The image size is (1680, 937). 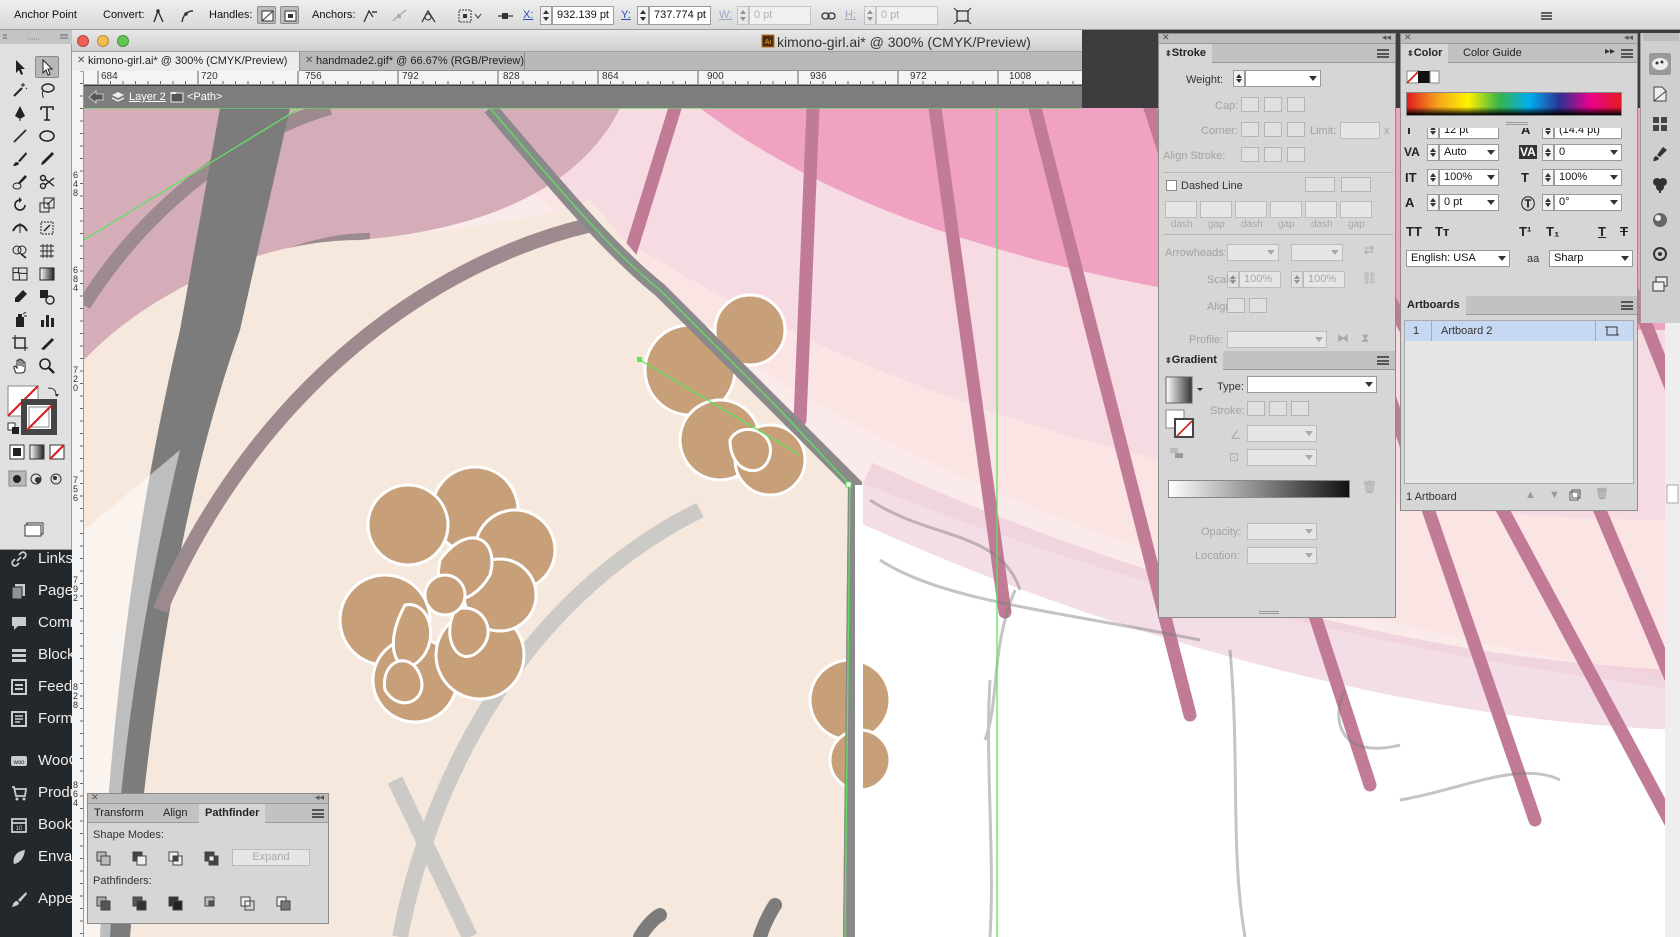 What do you see at coordinates (504, 15) in the screenshot?
I see `align-anchor-icon` at bounding box center [504, 15].